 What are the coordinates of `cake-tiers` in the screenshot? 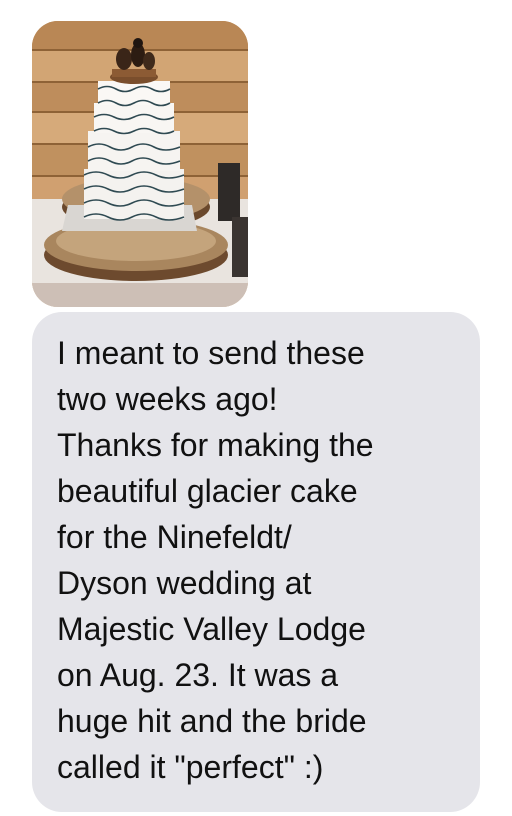 It's located at (134, 151).